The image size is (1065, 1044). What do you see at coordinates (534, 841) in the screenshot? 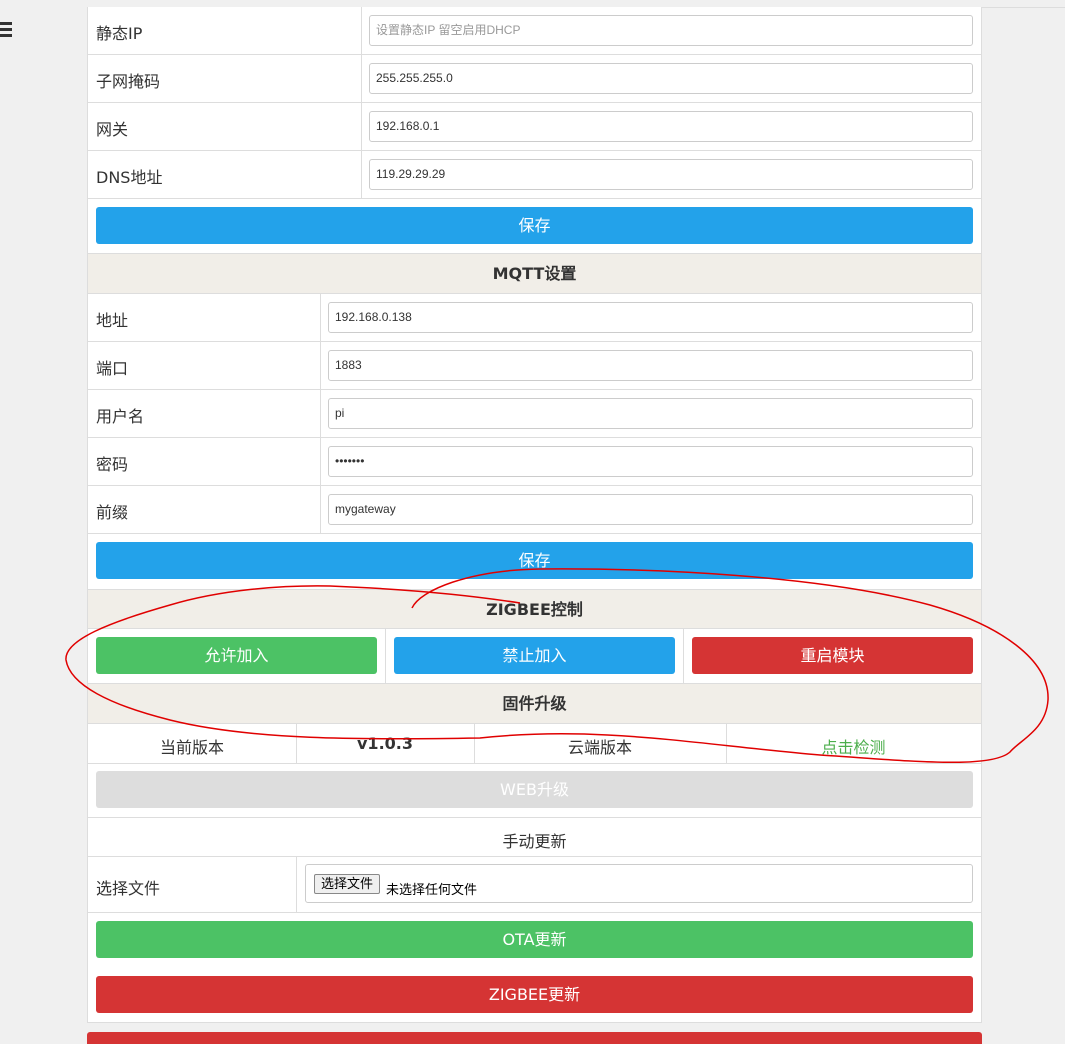
I see `manual-update-title: 手动更新` at bounding box center [534, 841].